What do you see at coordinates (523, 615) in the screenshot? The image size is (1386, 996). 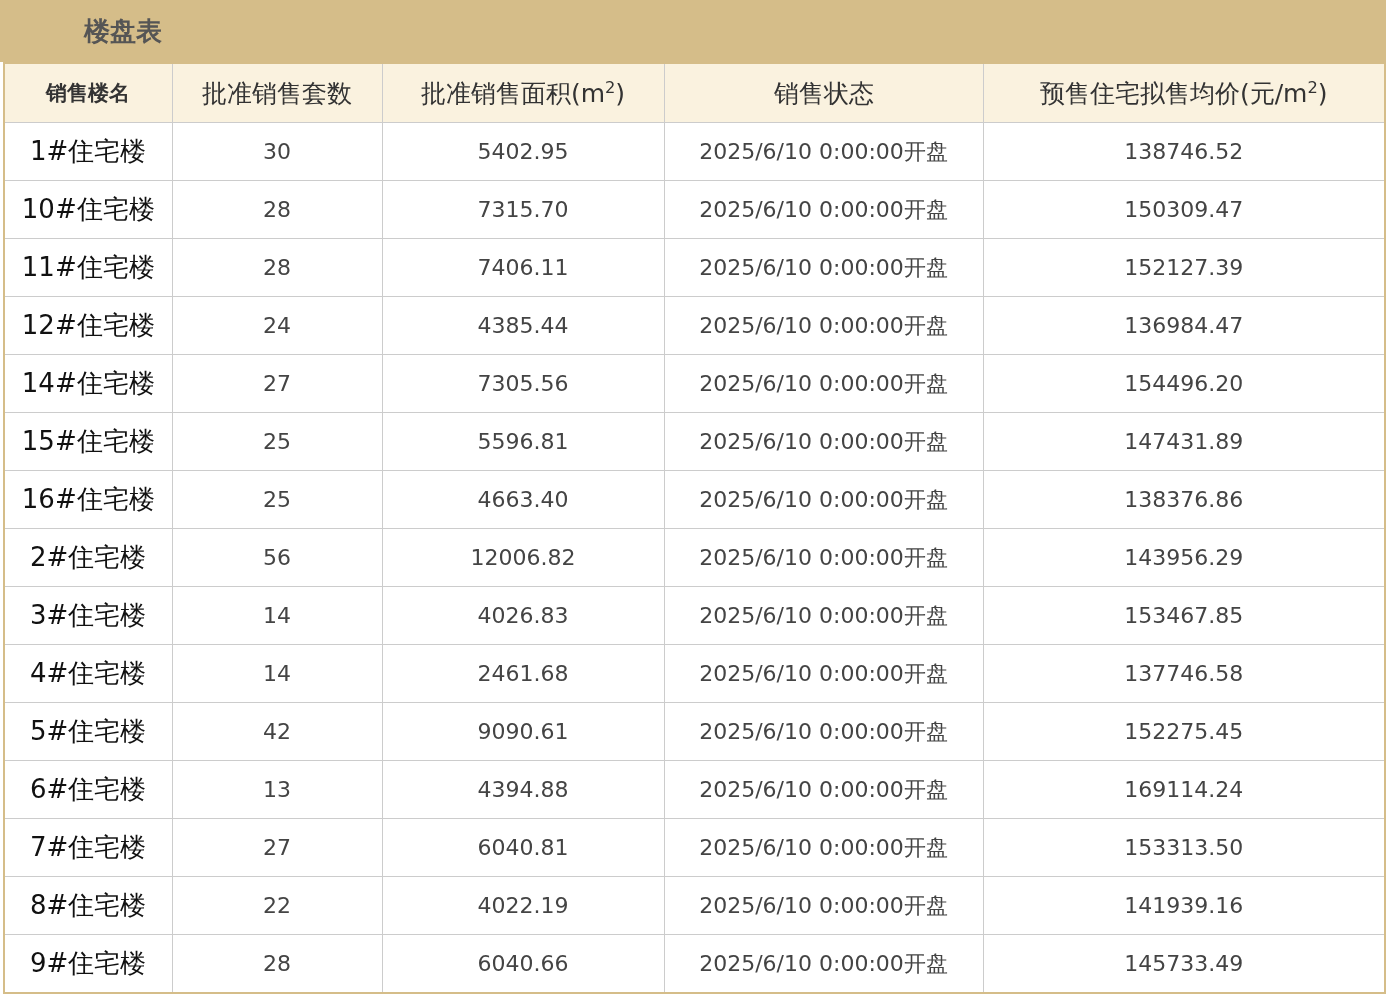 I see `table-cell: 4026.83` at bounding box center [523, 615].